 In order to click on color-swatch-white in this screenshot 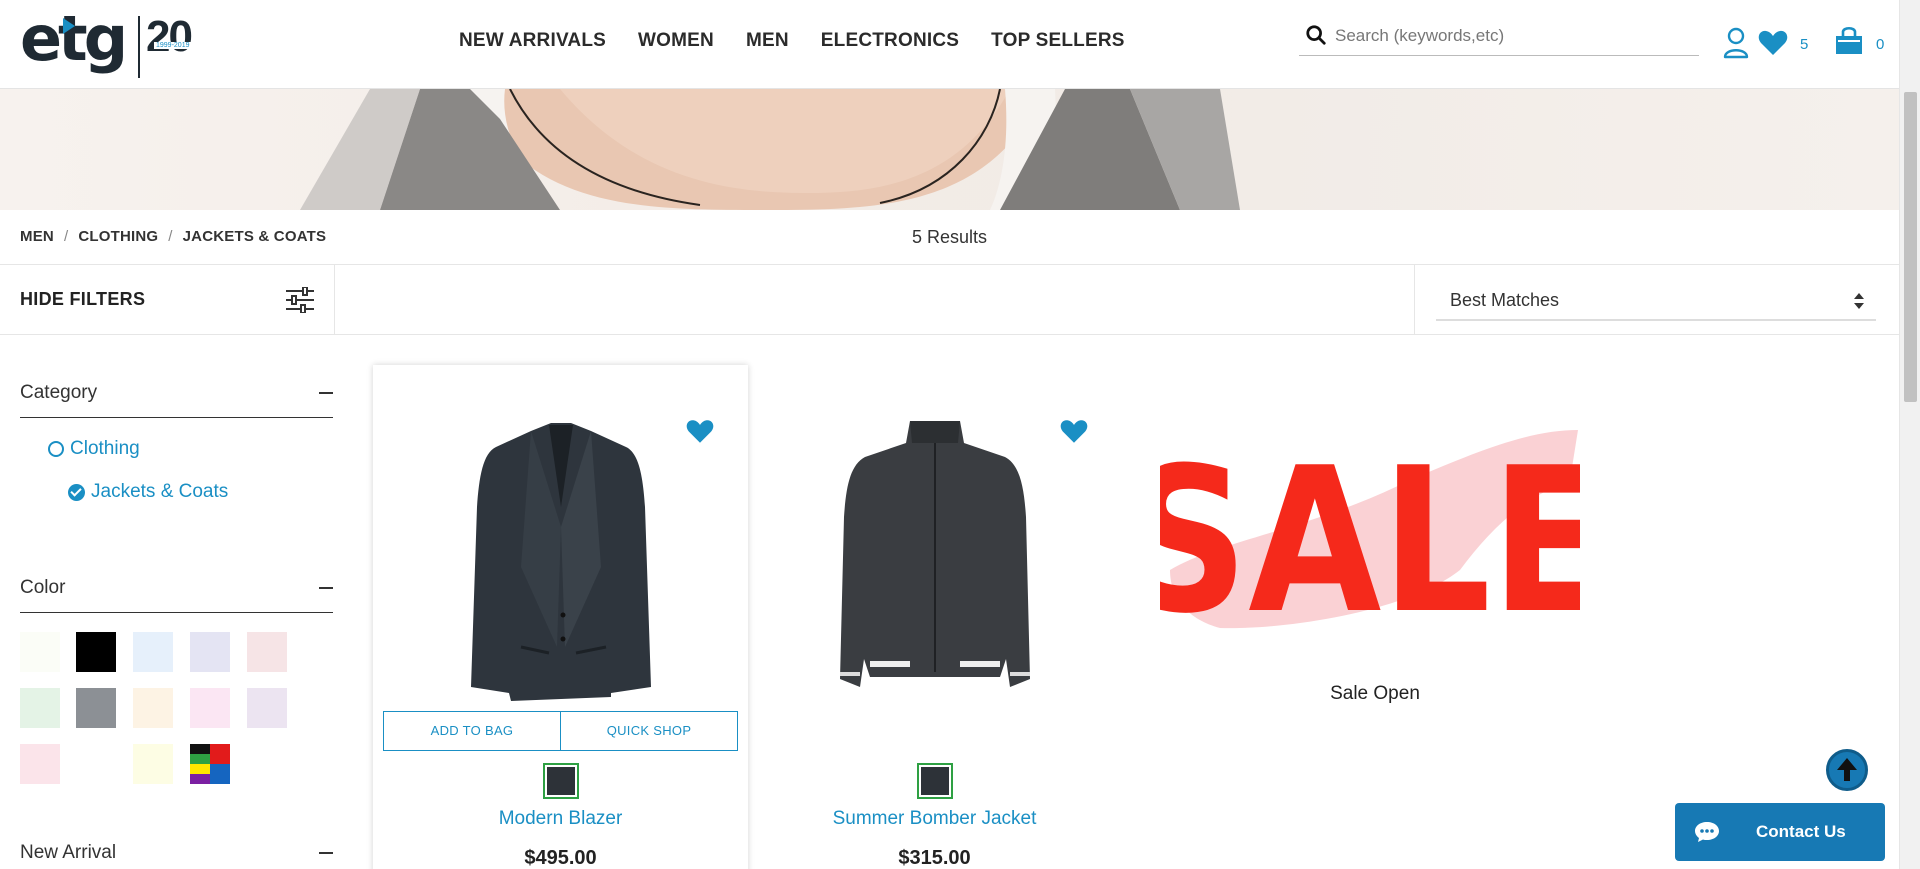, I will do `click(96, 764)`.